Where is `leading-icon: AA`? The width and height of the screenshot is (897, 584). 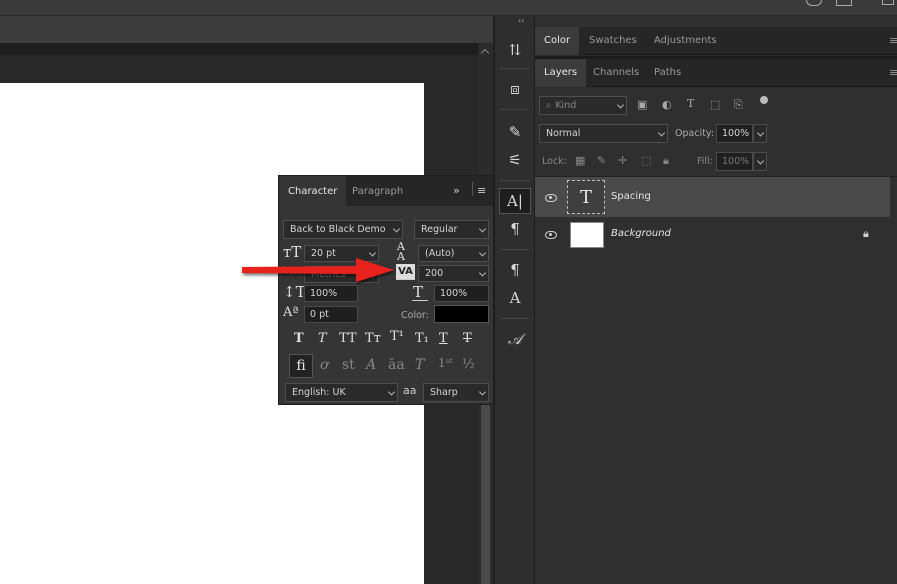
leading-icon: AA is located at coordinates (401, 251).